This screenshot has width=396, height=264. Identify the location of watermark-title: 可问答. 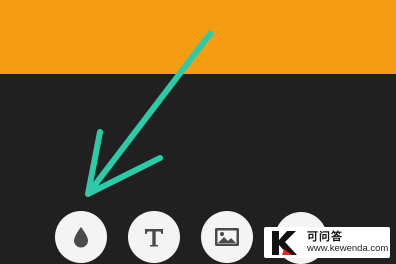
(325, 237).